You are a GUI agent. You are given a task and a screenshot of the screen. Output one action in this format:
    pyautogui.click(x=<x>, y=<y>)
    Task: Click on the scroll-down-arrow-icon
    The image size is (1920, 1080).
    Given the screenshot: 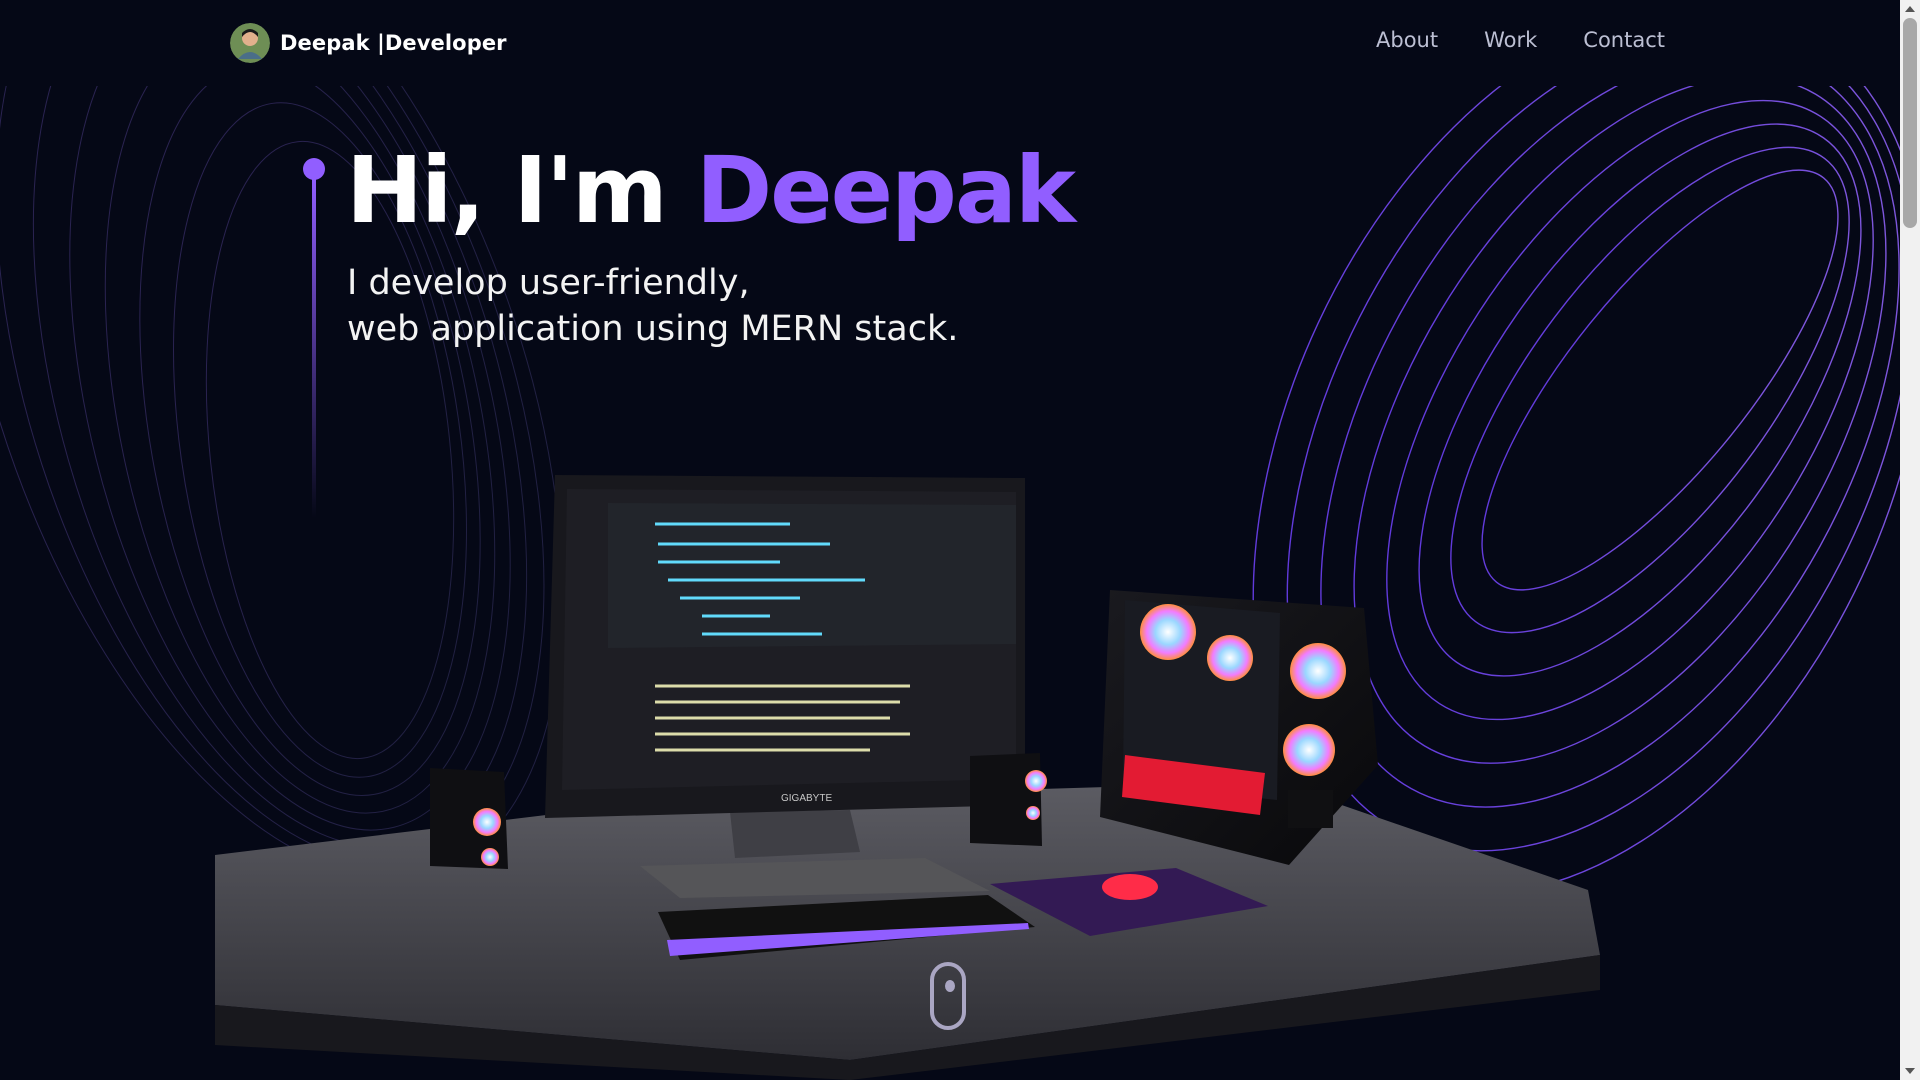 What is the action you would take?
    pyautogui.click(x=1910, y=1071)
    